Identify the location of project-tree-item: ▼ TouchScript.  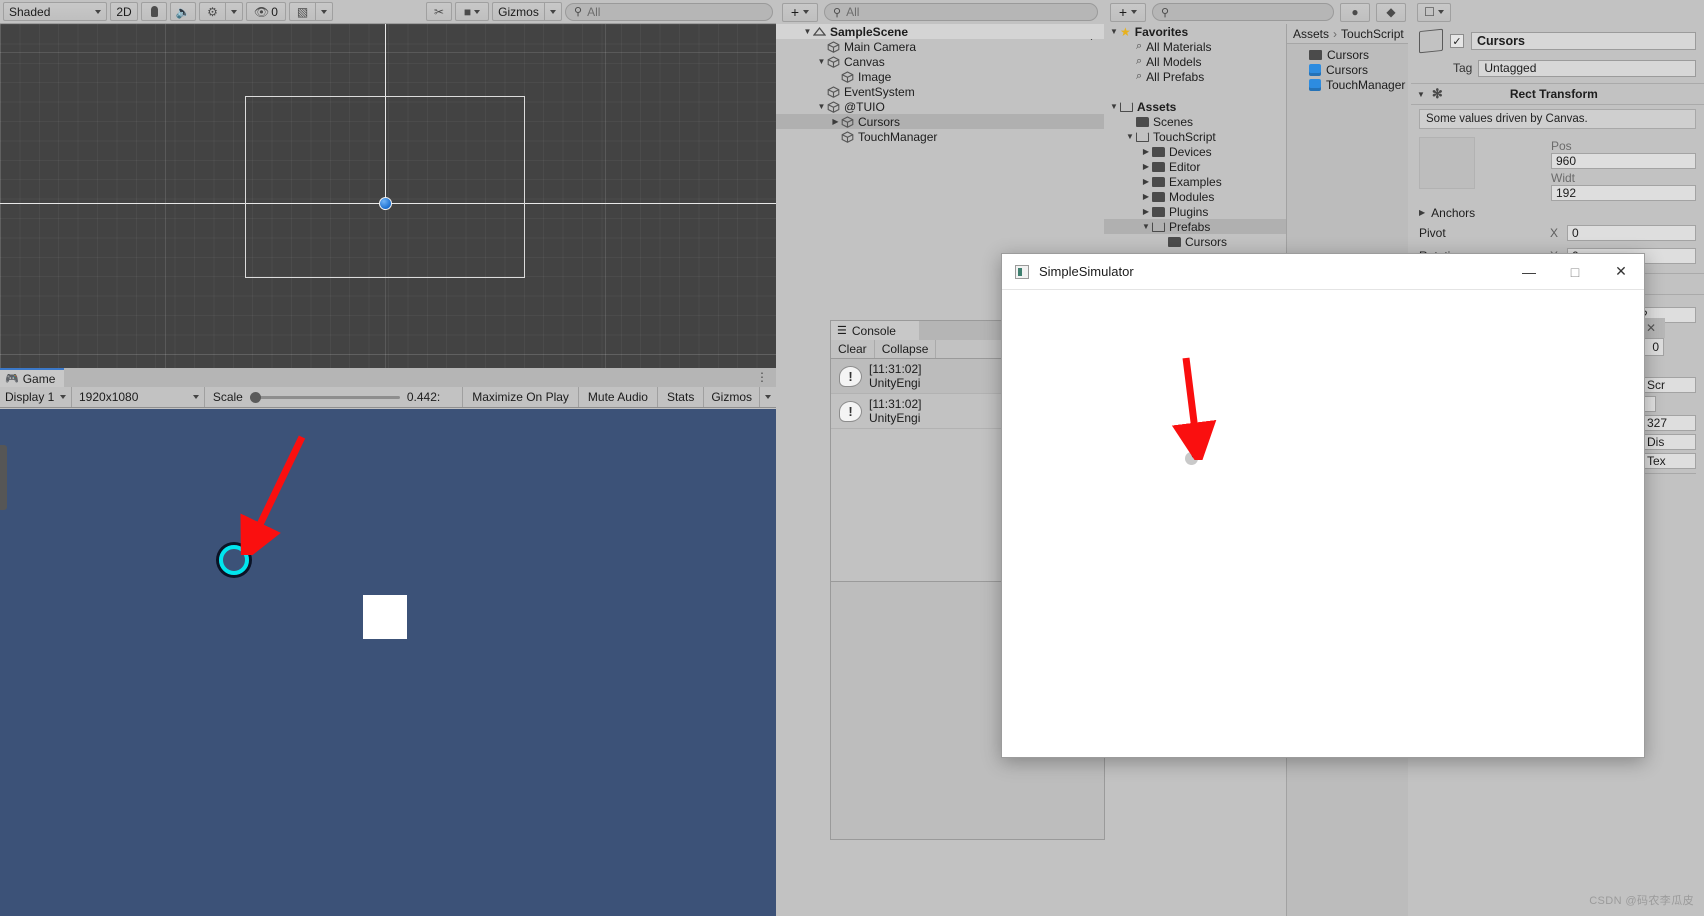
(1195, 136).